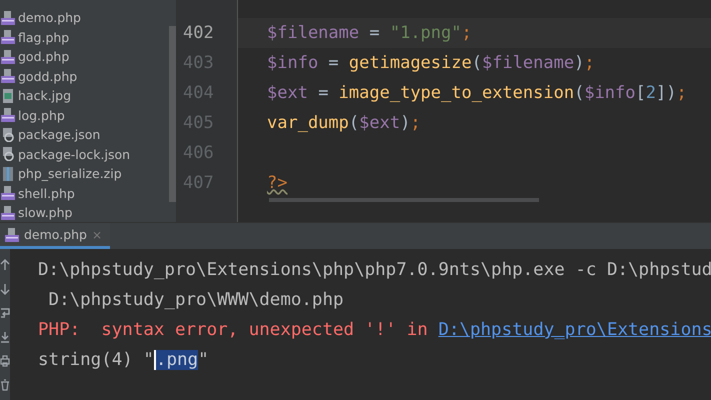  Describe the element at coordinates (49, 18) in the screenshot. I see `file-name: demo.php` at that location.